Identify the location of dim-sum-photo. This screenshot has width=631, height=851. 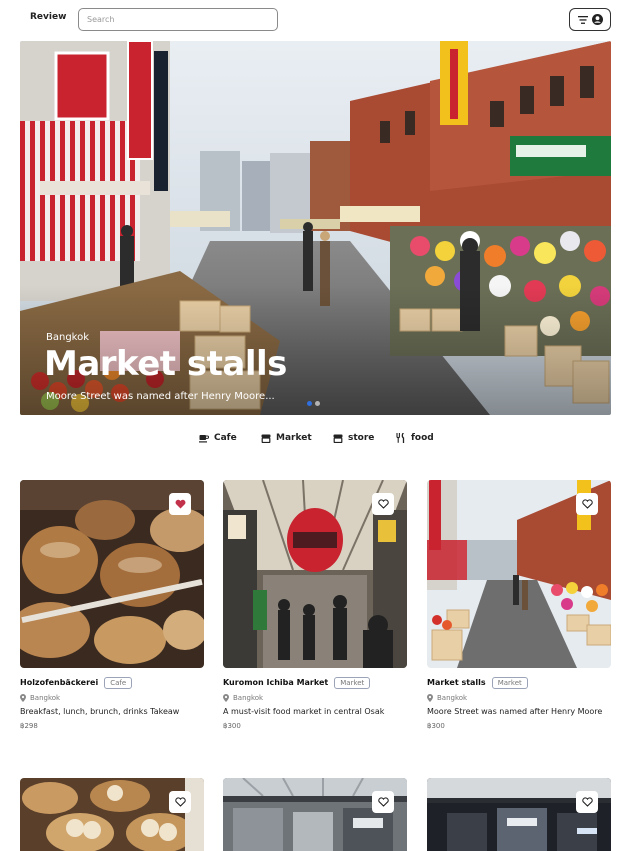
(112, 814).